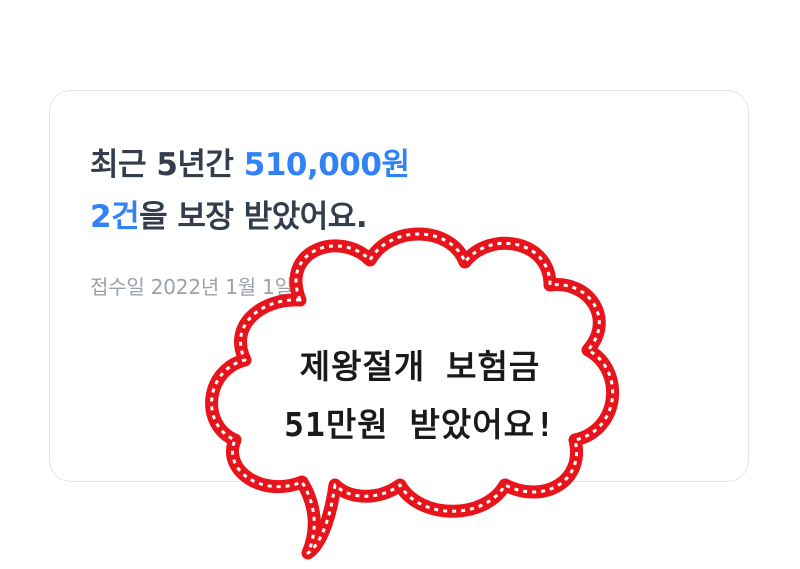  What do you see at coordinates (420, 424) in the screenshot?
I see `bubble-line-2: 51만원 받았어요!` at bounding box center [420, 424].